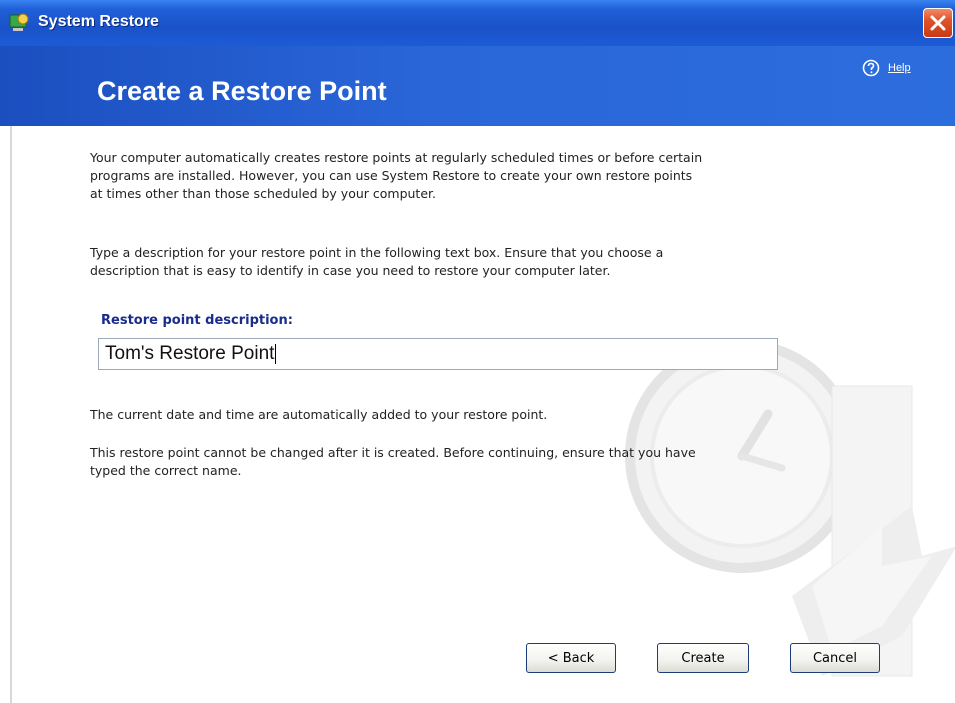  What do you see at coordinates (98, 21) in the screenshot?
I see `window-title: System Restore` at bounding box center [98, 21].